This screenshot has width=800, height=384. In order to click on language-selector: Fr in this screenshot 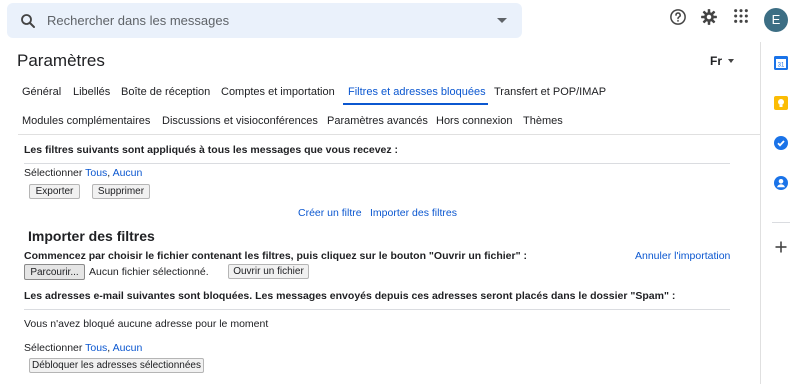, I will do `click(716, 61)`.